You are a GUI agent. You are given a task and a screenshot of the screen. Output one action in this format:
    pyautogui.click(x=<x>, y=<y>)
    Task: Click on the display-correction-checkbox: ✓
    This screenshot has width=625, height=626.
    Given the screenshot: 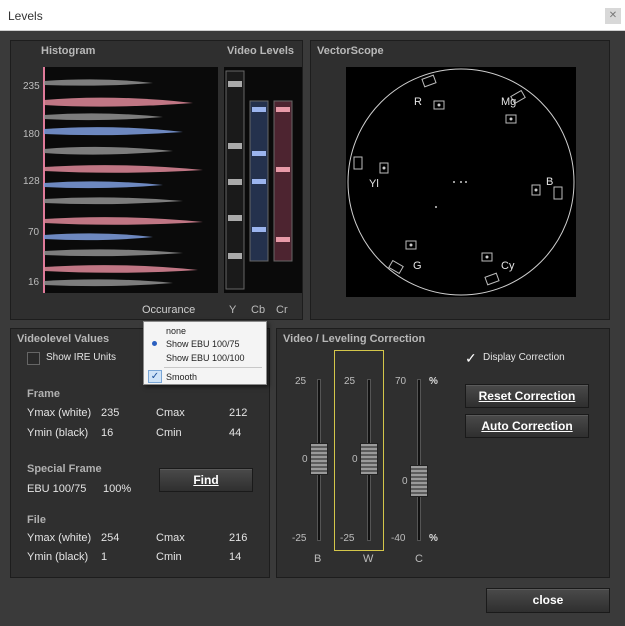 What is the action you would take?
    pyautogui.click(x=472, y=358)
    